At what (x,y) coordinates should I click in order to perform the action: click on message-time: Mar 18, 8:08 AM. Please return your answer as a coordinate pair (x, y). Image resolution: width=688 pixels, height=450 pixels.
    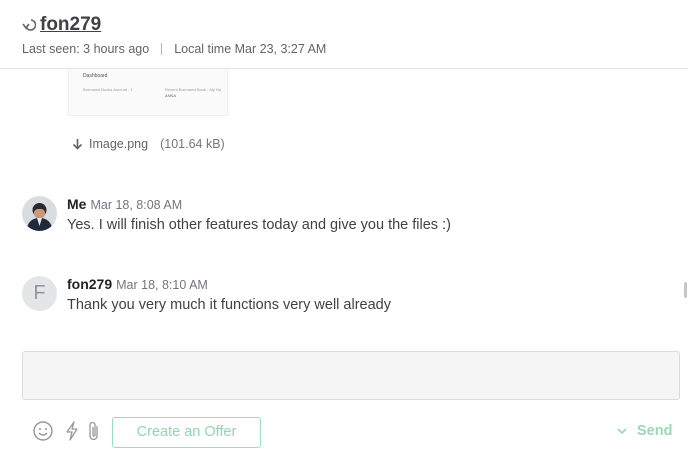
    Looking at the image, I should click on (136, 205).